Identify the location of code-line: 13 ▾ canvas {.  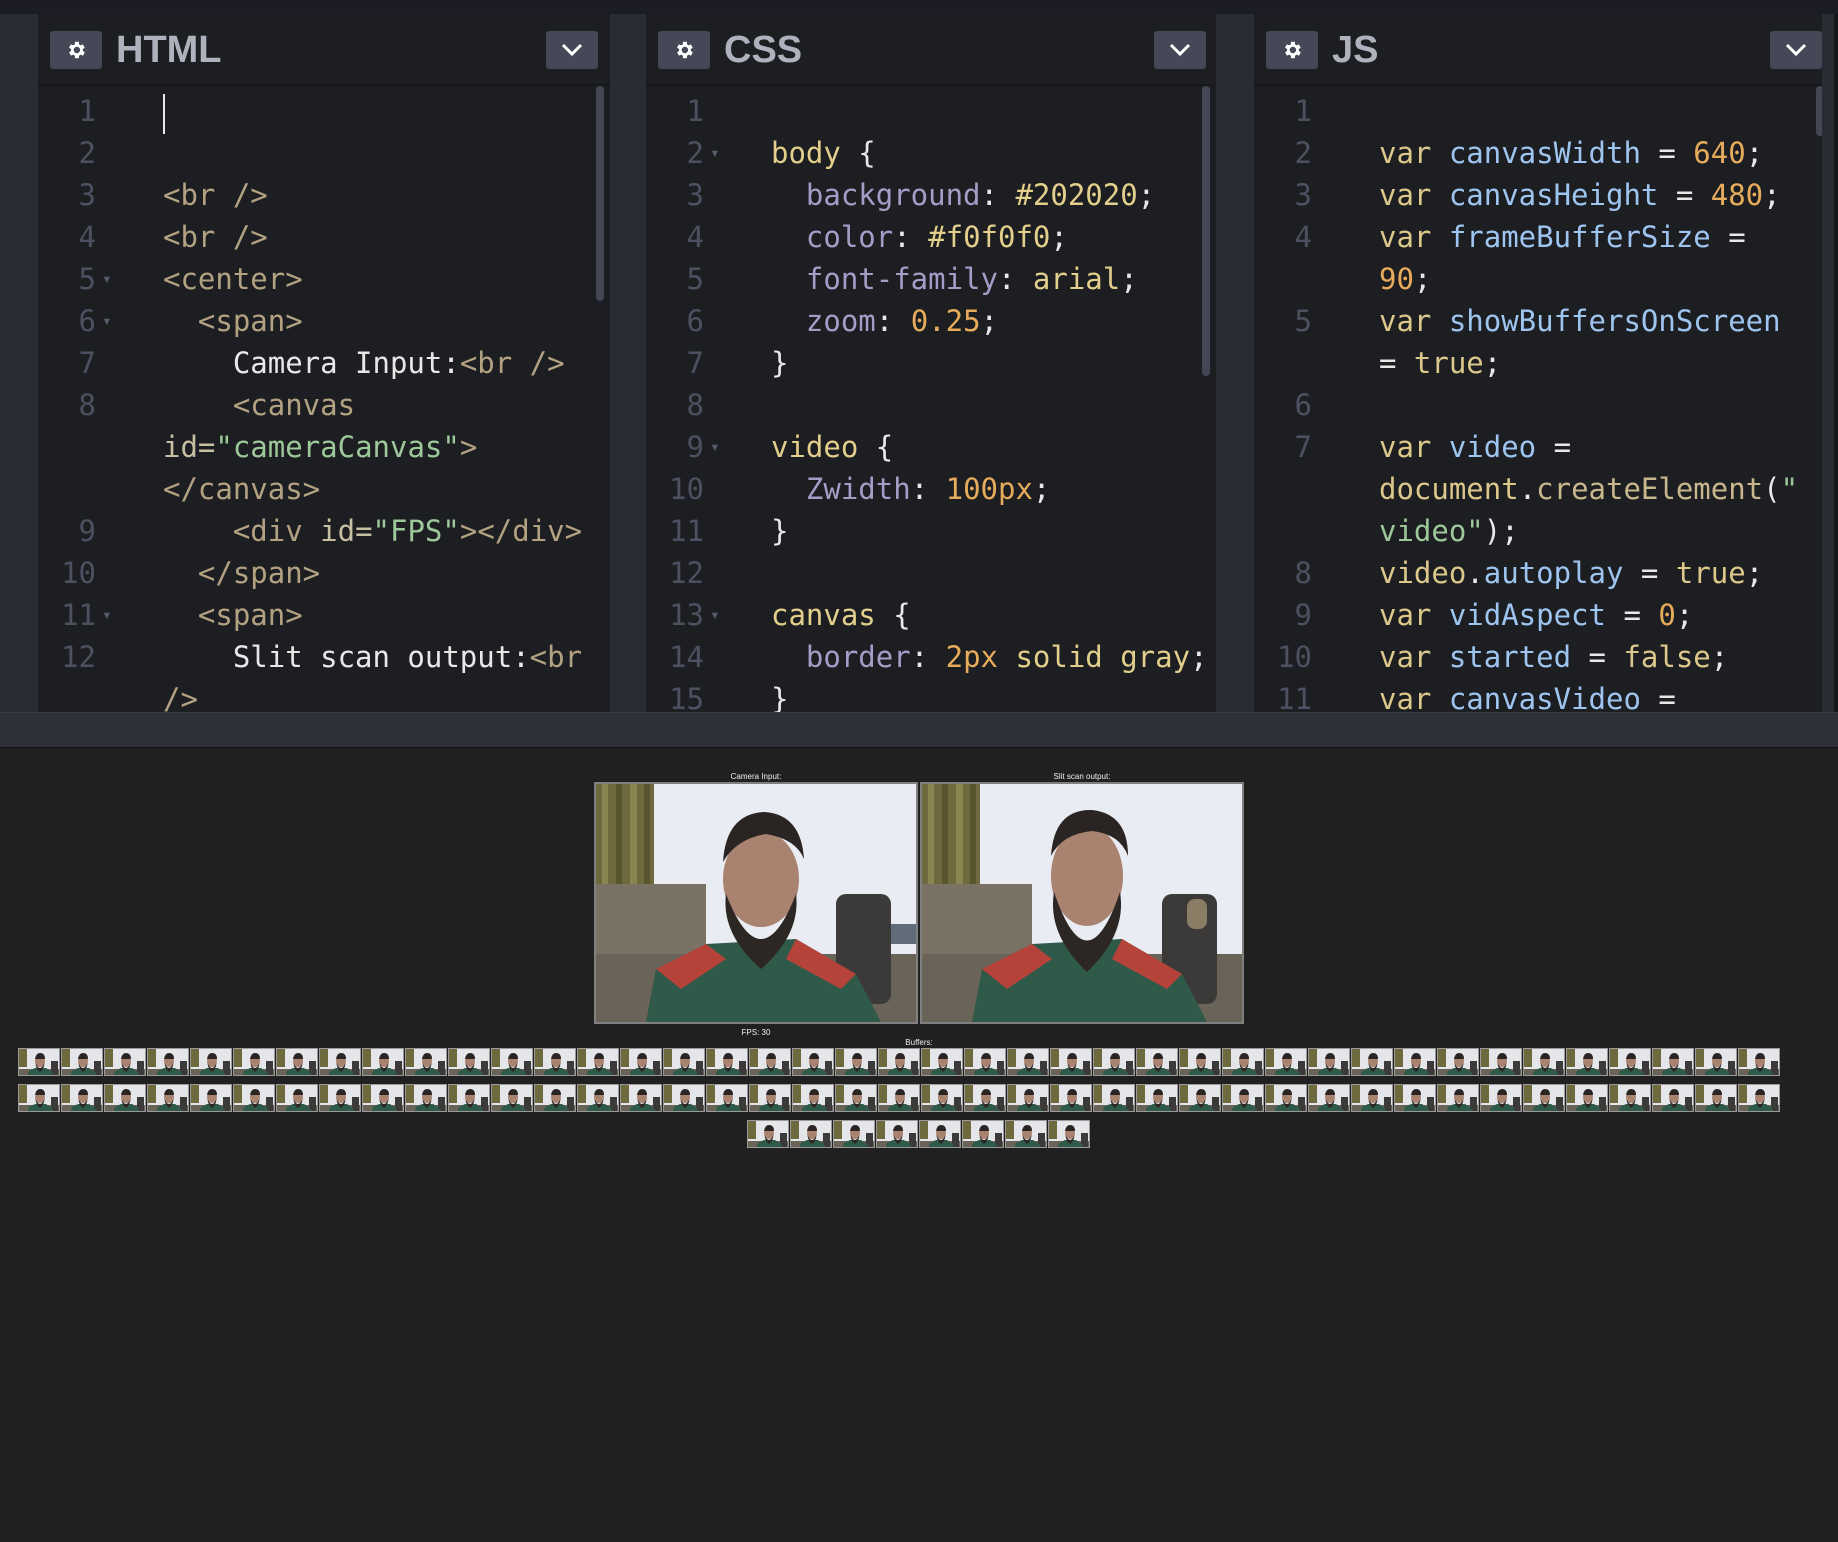
(931, 615).